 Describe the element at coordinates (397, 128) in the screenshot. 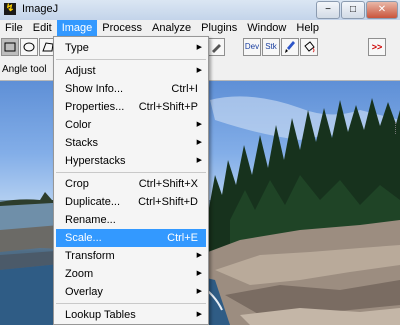

I see `resize-grip-icon` at that location.